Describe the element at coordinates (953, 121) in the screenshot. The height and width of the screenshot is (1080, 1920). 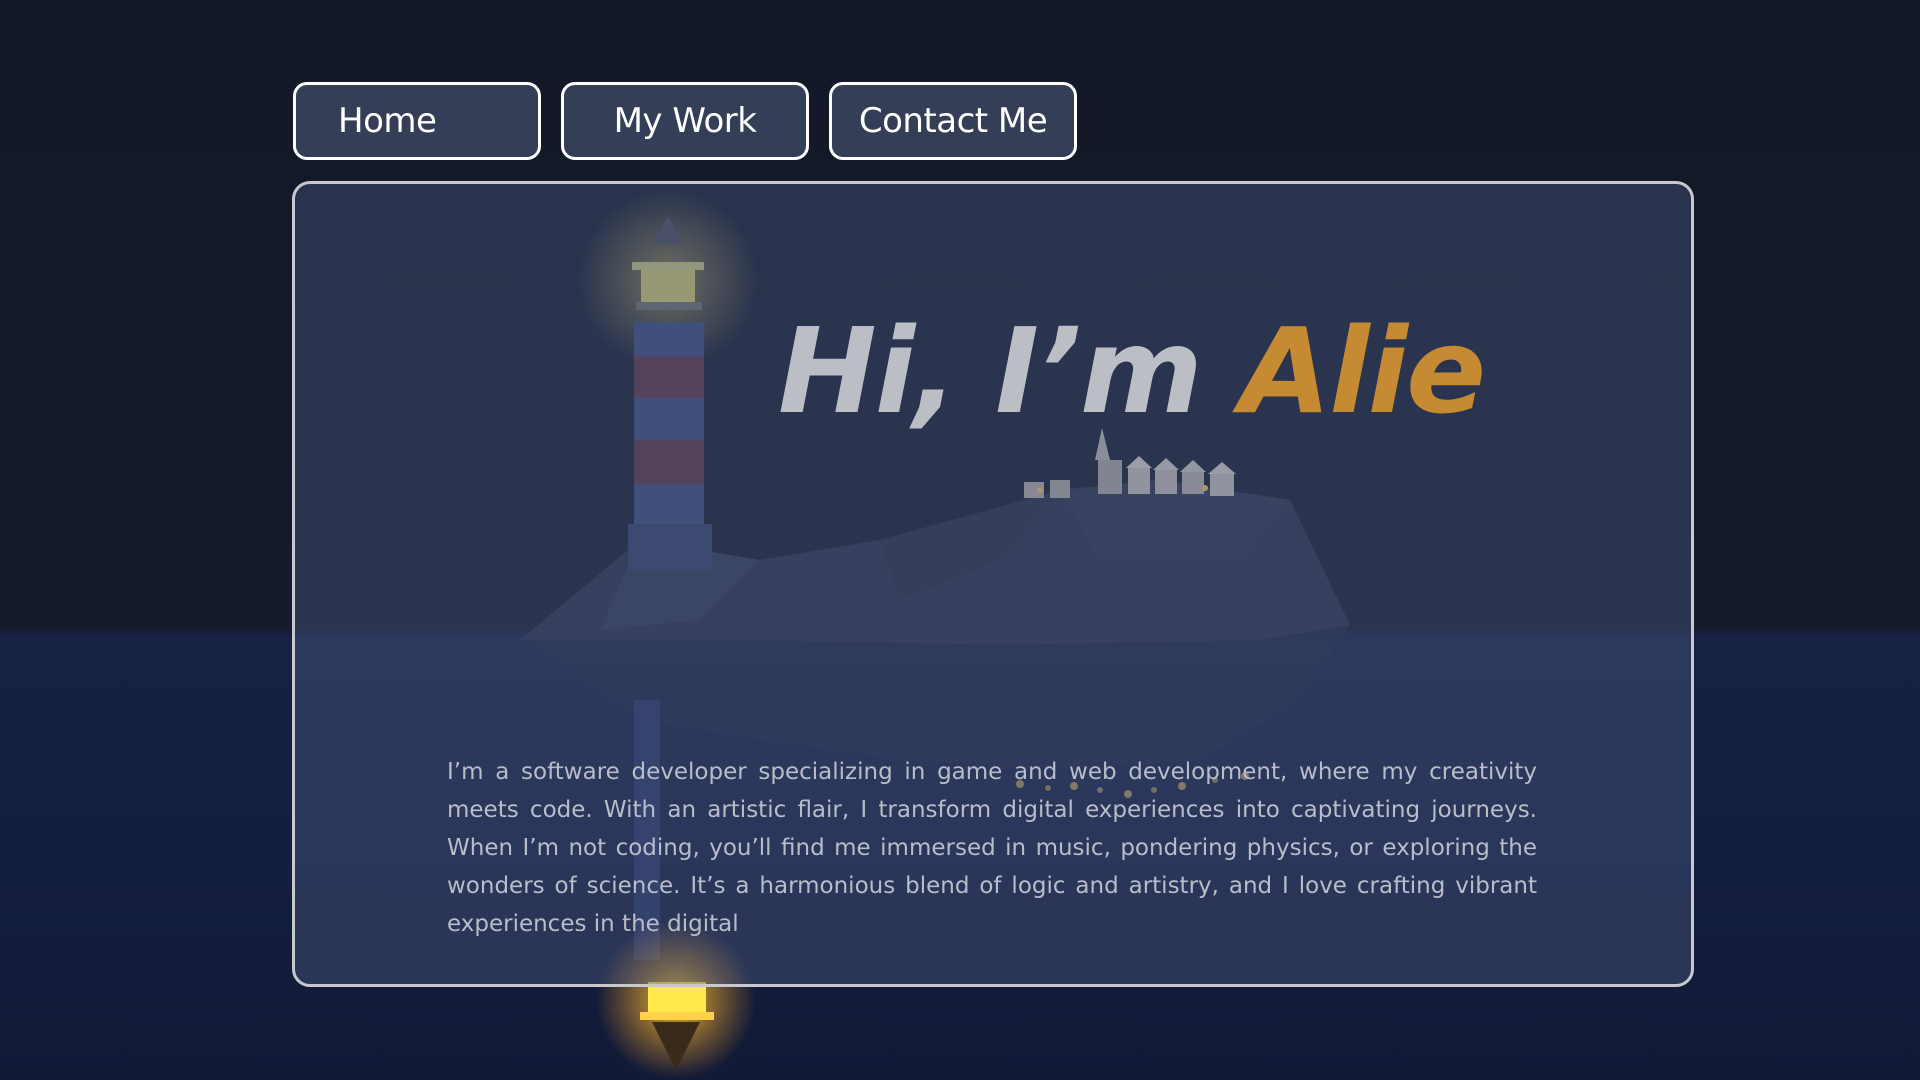
I see `nav-contact-me-button: Contact Me` at that location.